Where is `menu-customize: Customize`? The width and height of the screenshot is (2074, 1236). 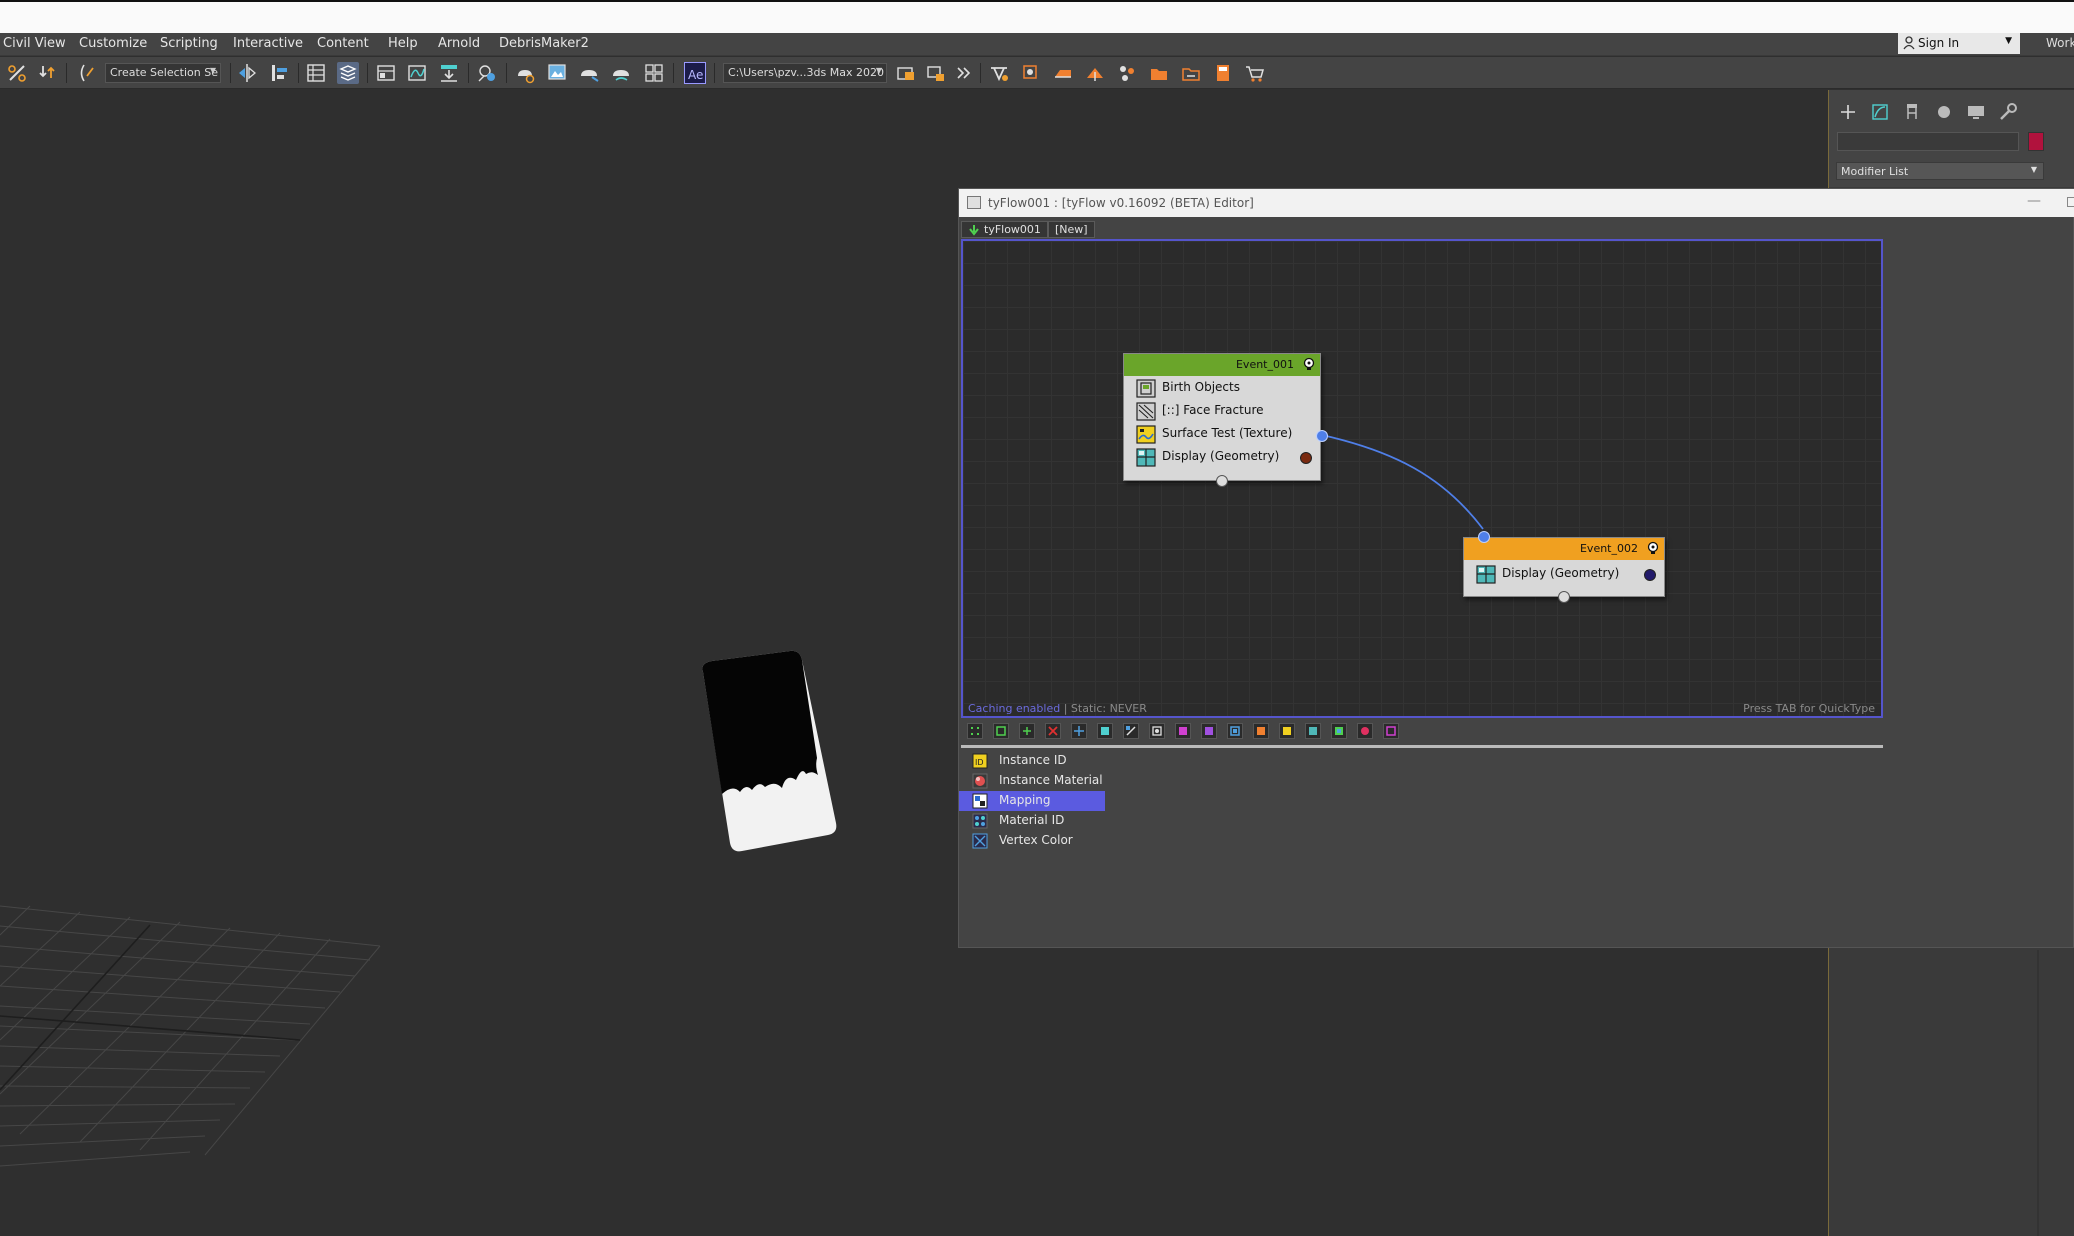 menu-customize: Customize is located at coordinates (113, 43).